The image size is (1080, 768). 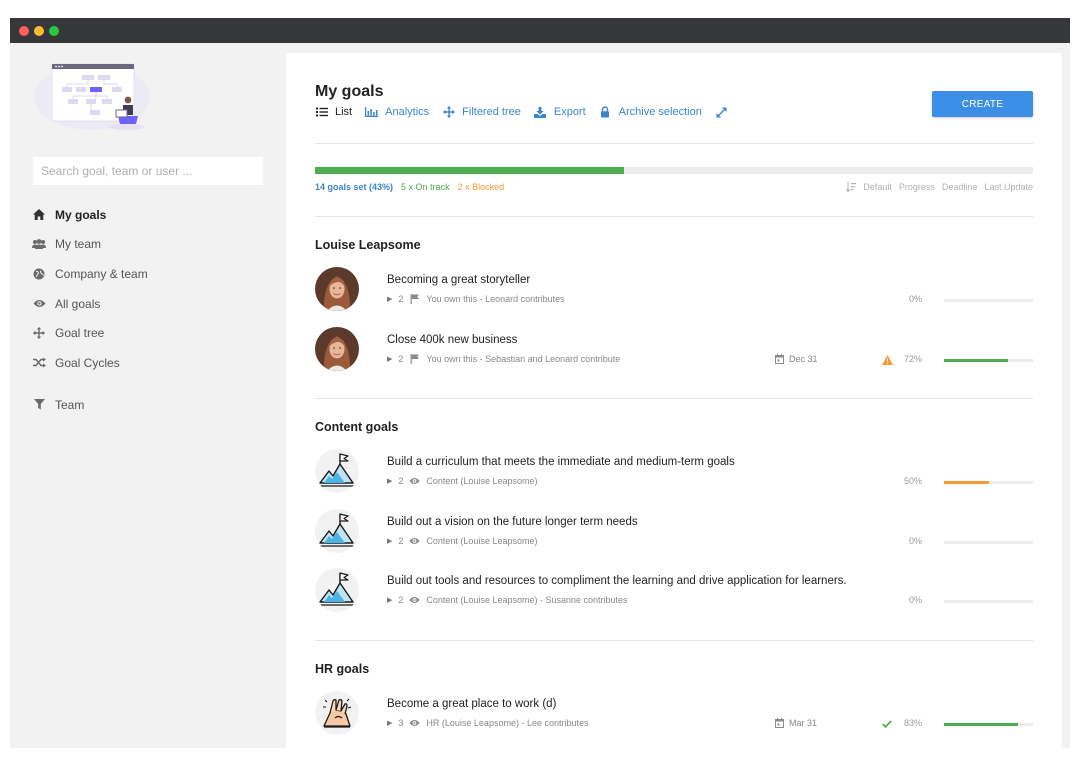 What do you see at coordinates (674, 170) in the screenshot?
I see `overall-progress-bar` at bounding box center [674, 170].